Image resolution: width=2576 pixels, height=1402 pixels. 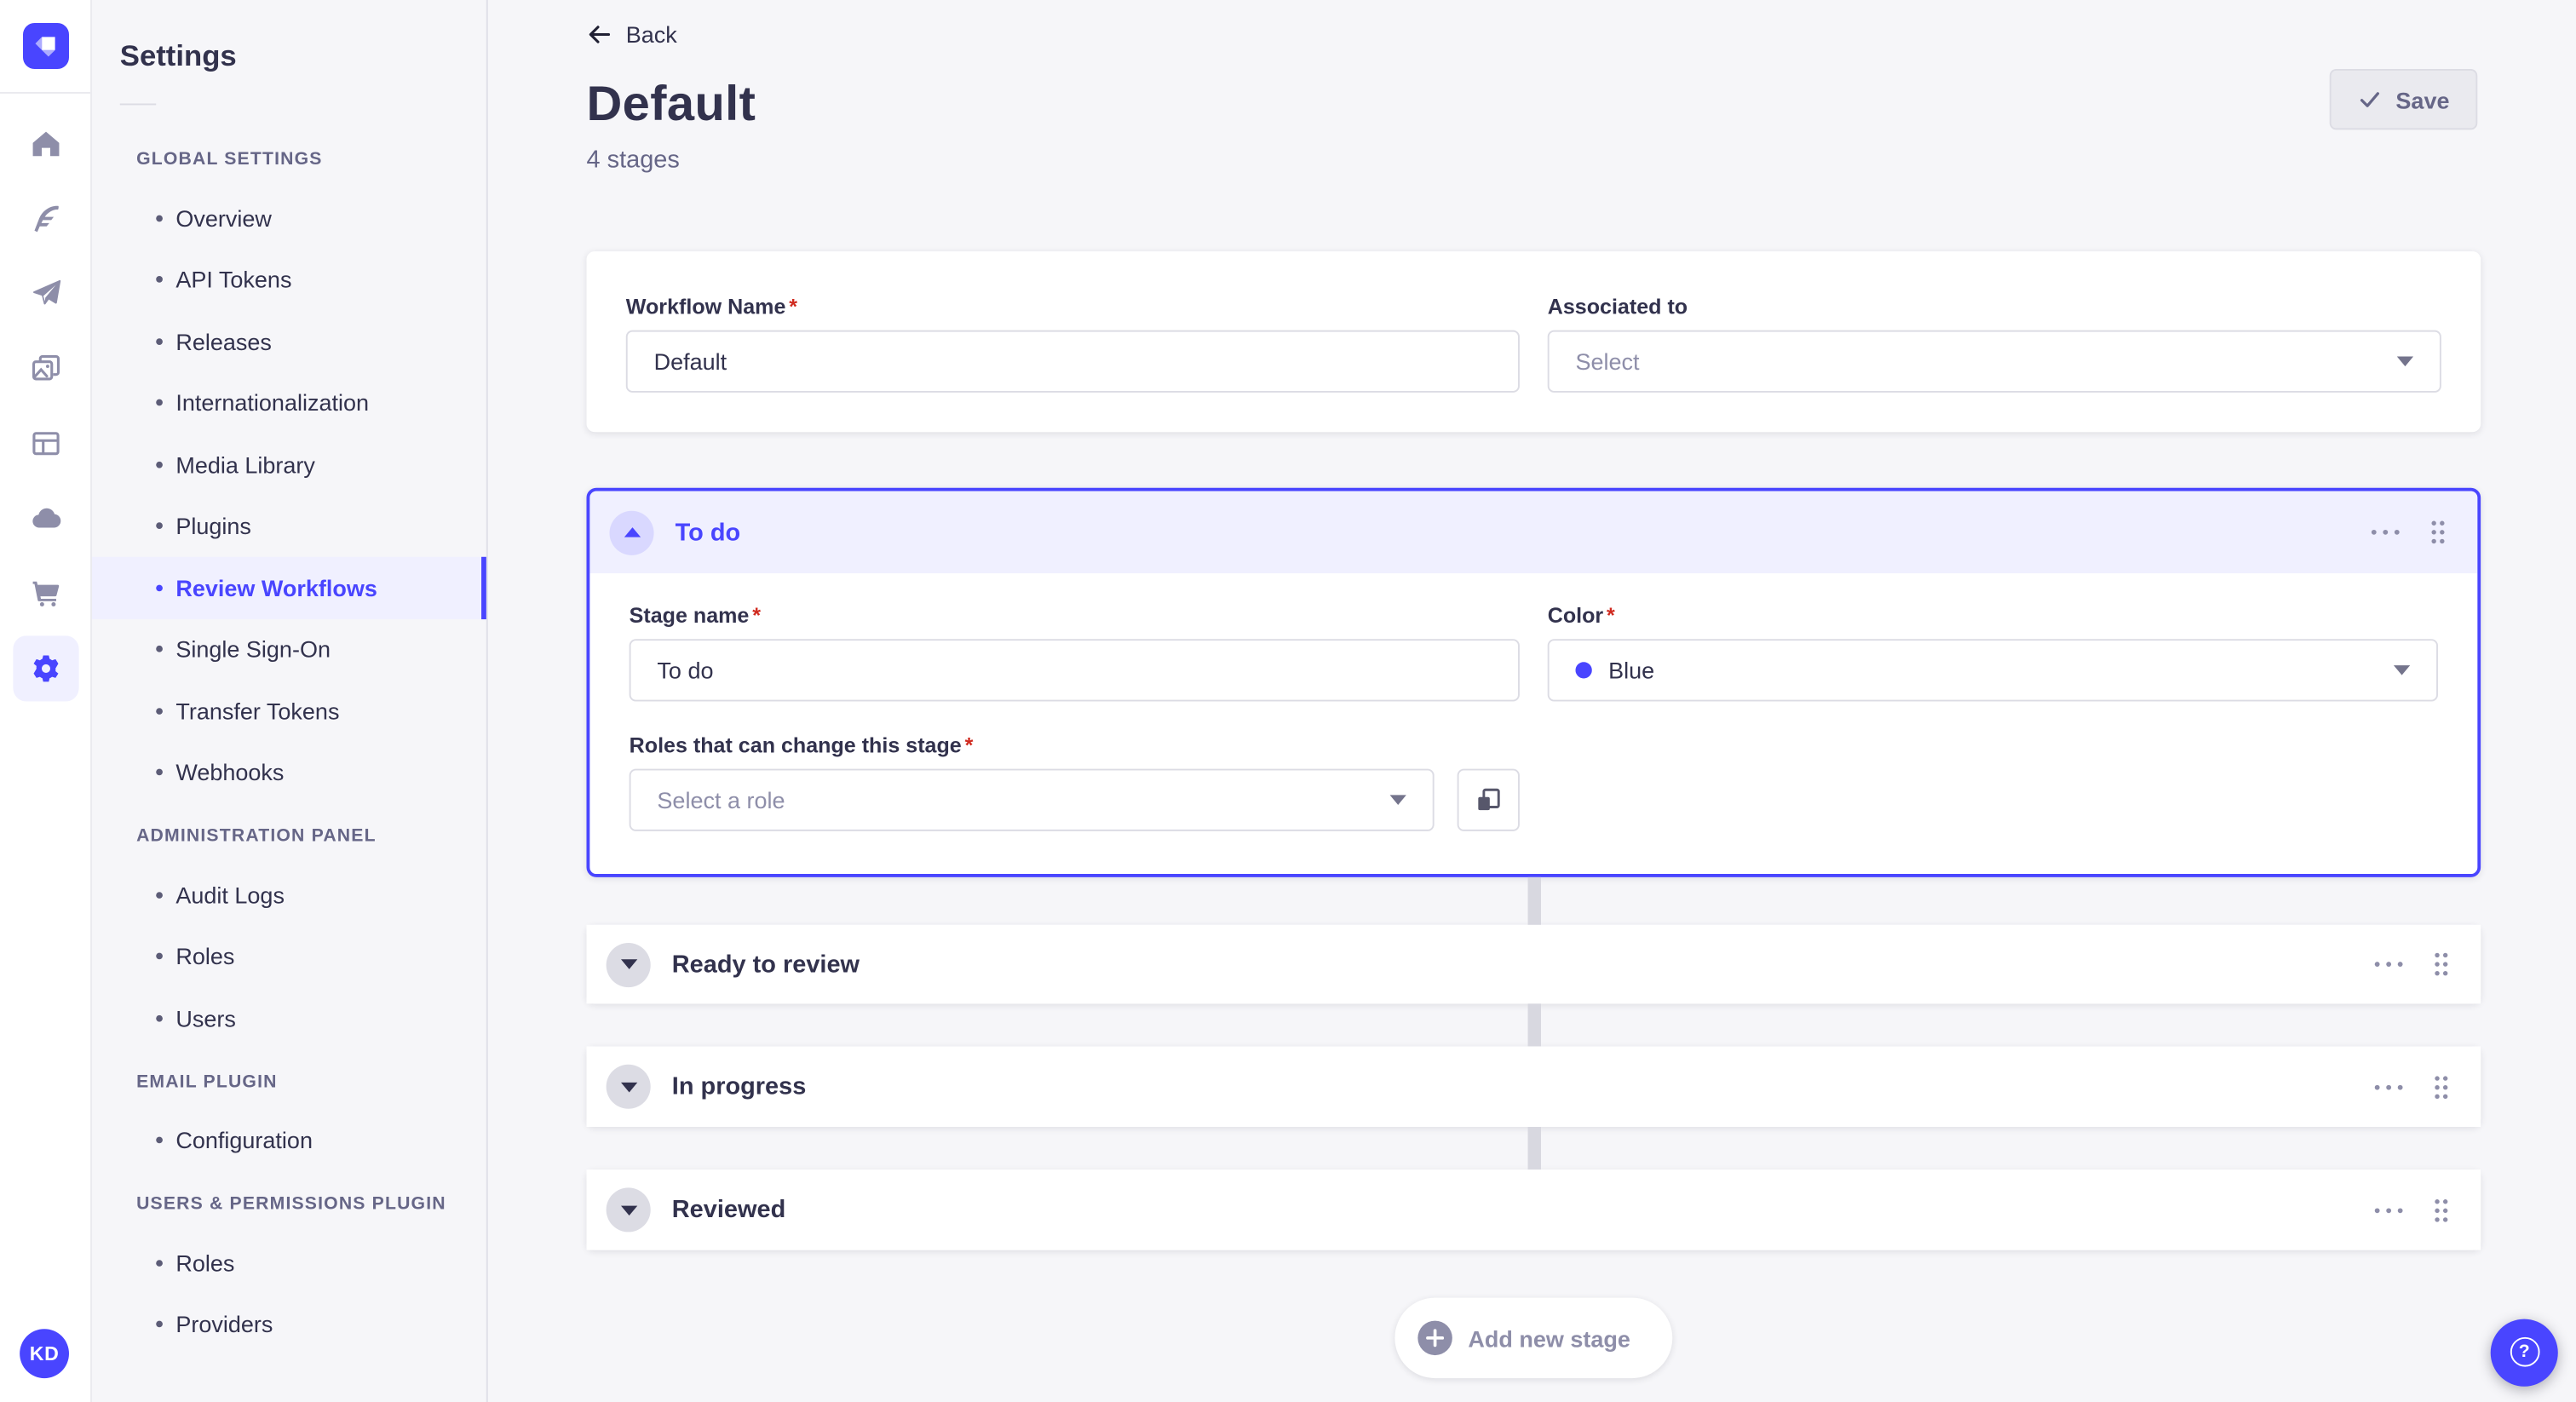 What do you see at coordinates (1073, 361) in the screenshot?
I see `workflow-name-input` at bounding box center [1073, 361].